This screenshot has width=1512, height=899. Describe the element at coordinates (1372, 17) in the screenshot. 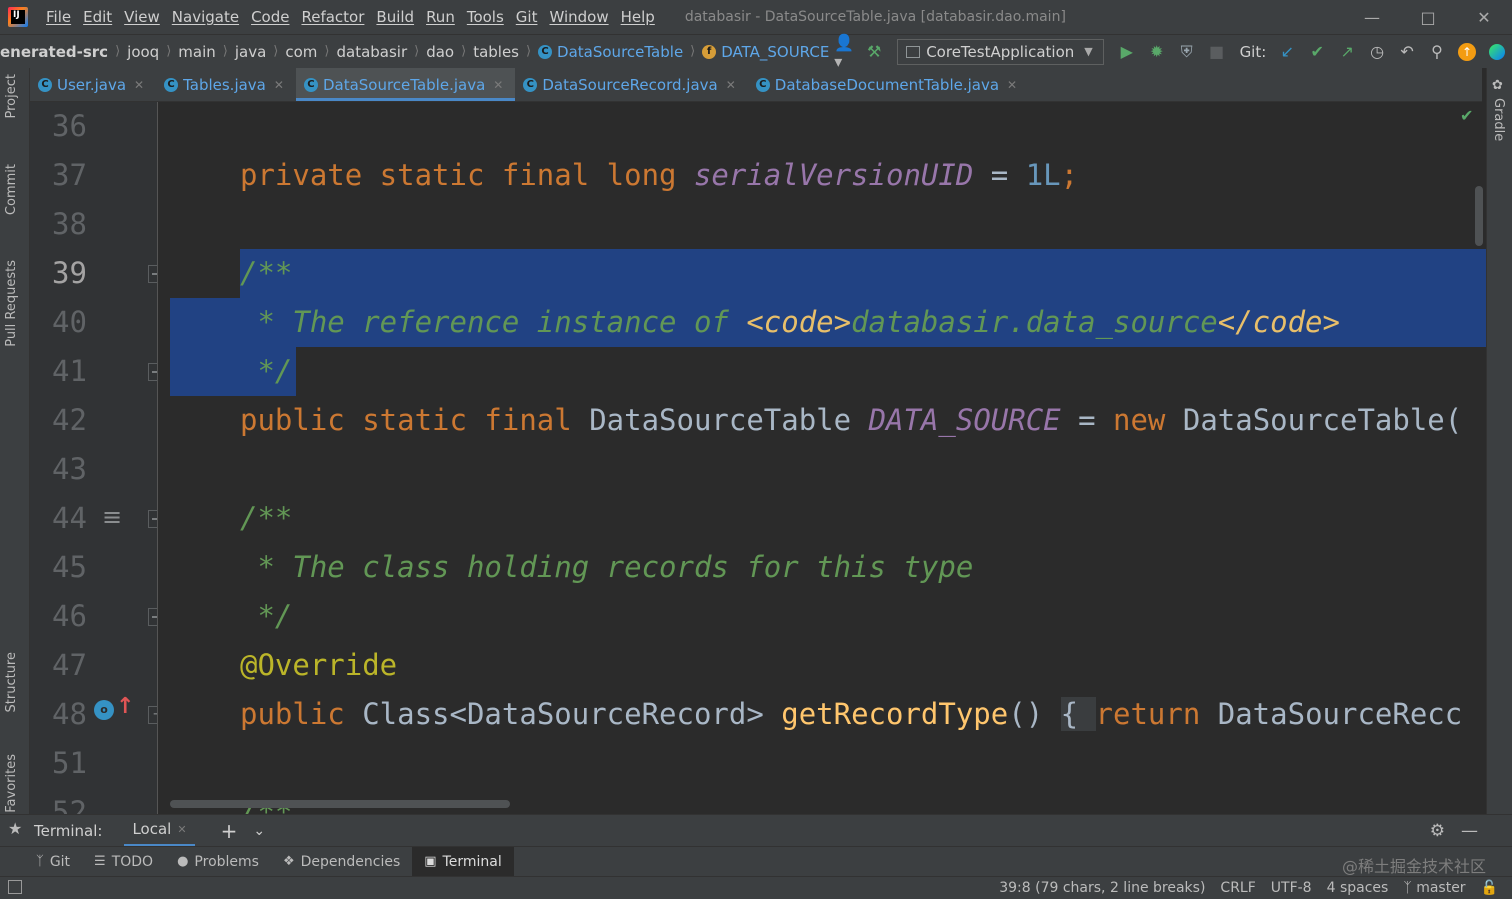

I see `minimize-icon: —` at that location.